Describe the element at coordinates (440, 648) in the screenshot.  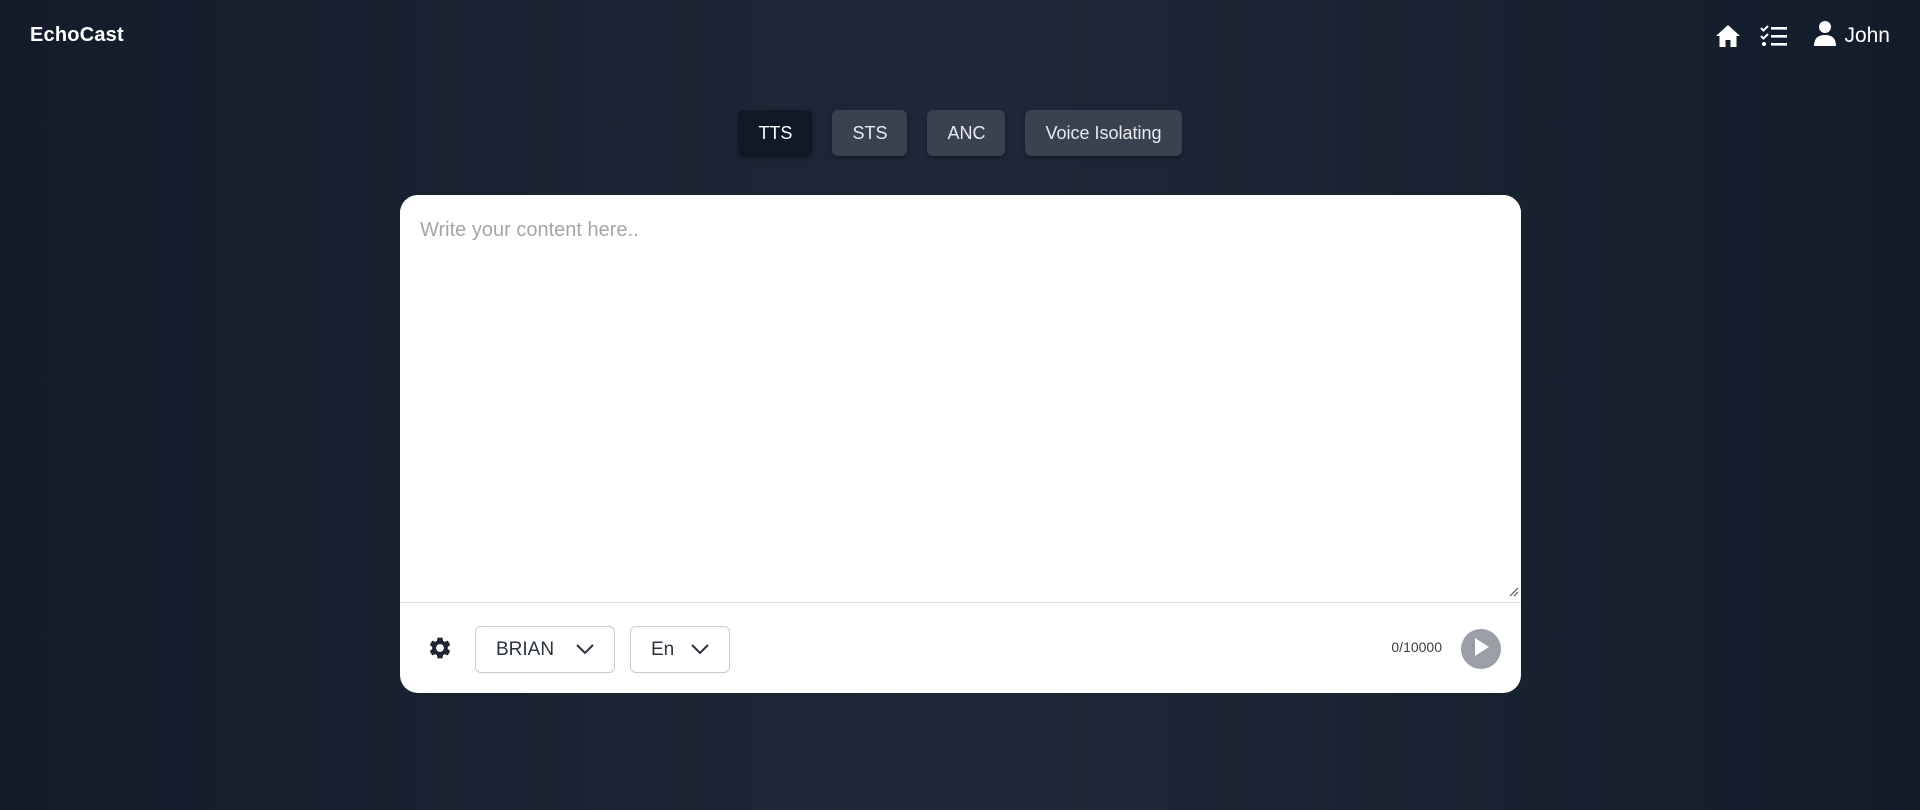
I see `gear-icon` at that location.